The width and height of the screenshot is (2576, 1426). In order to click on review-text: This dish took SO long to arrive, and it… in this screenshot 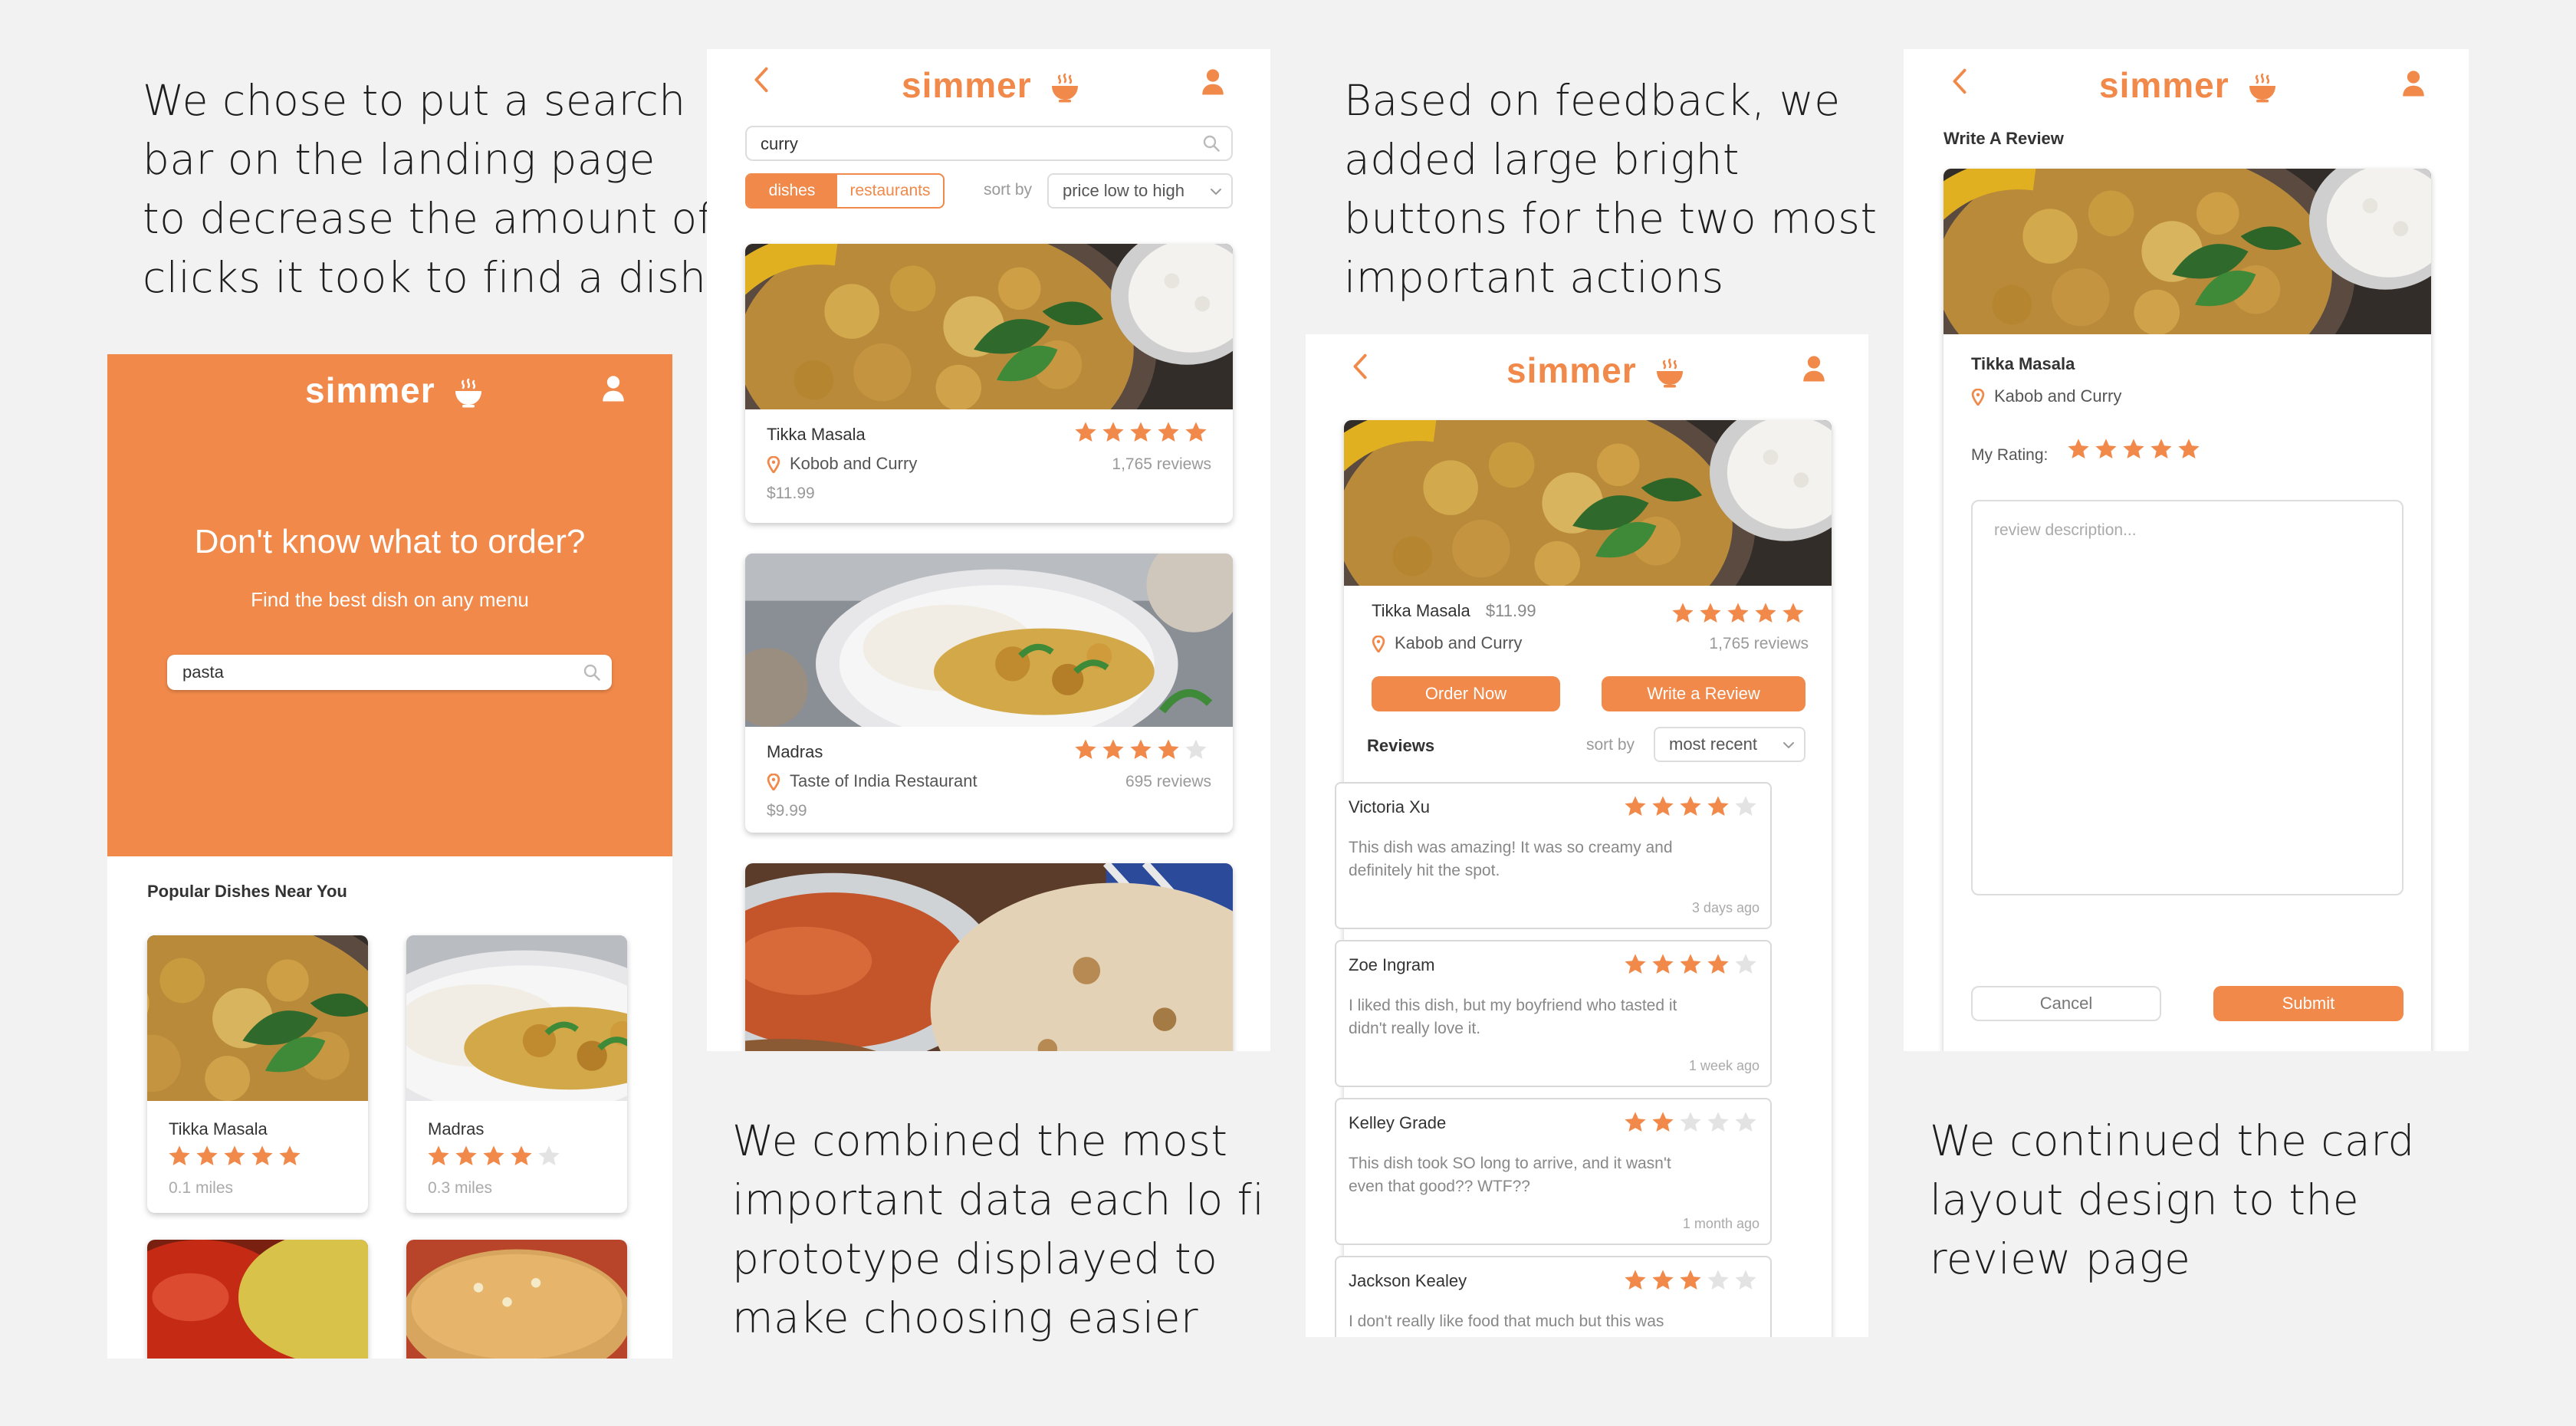, I will do `click(1510, 1164)`.